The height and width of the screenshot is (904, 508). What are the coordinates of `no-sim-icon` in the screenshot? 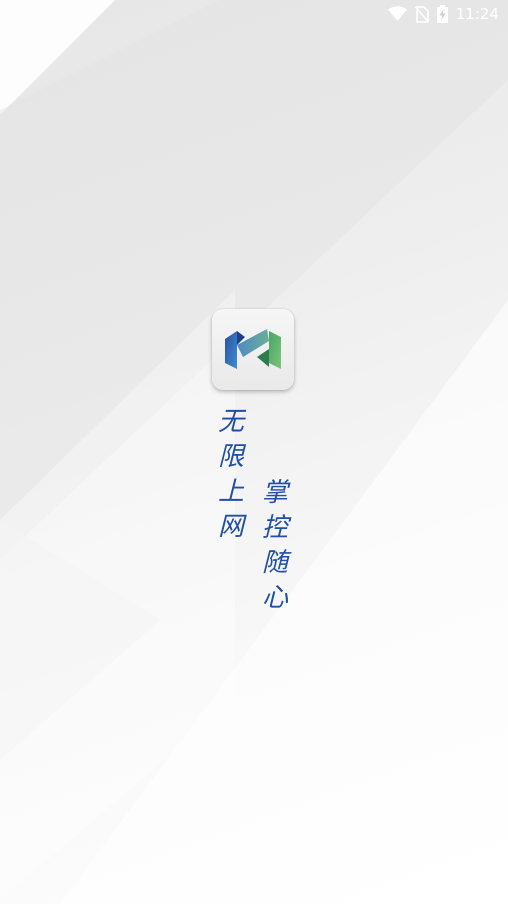 It's located at (421, 14).